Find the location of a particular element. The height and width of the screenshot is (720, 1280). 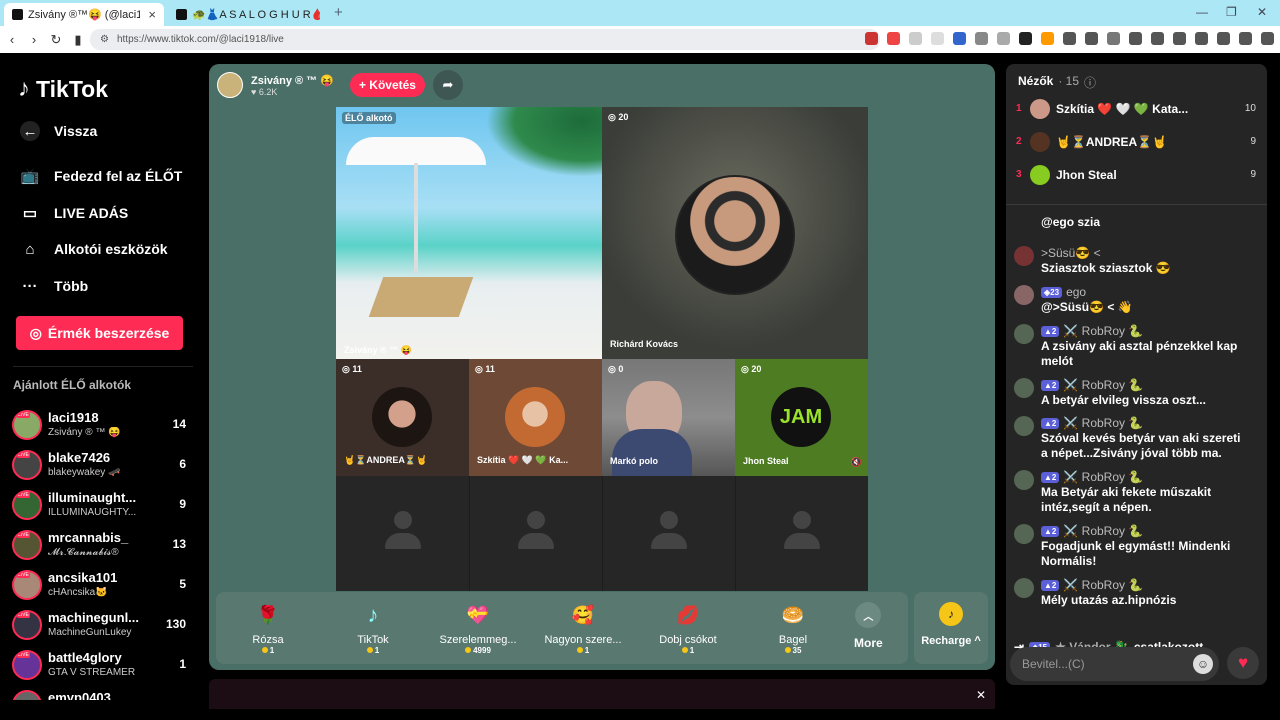

gift-name: Bagel is located at coordinates (793, 640).